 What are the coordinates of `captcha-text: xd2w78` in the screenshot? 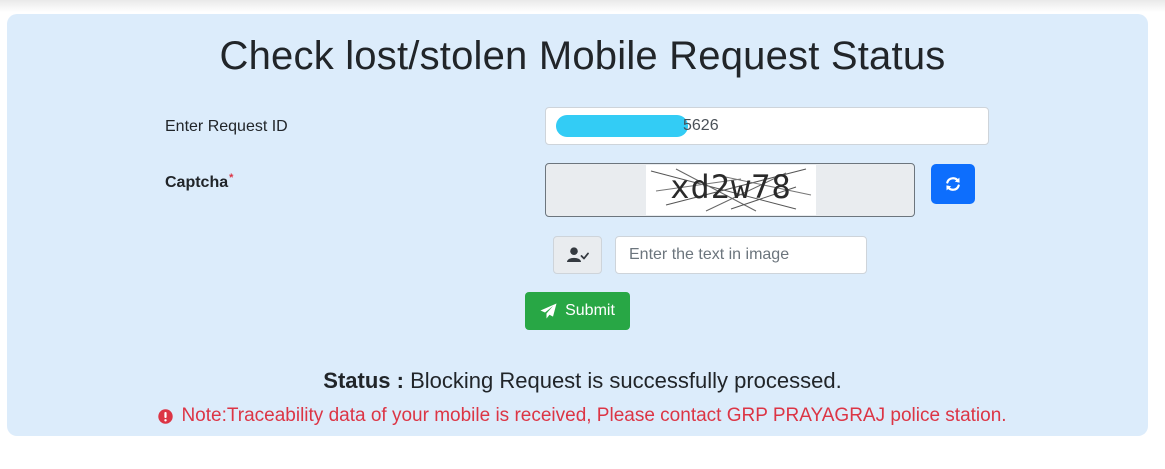 It's located at (731, 187).